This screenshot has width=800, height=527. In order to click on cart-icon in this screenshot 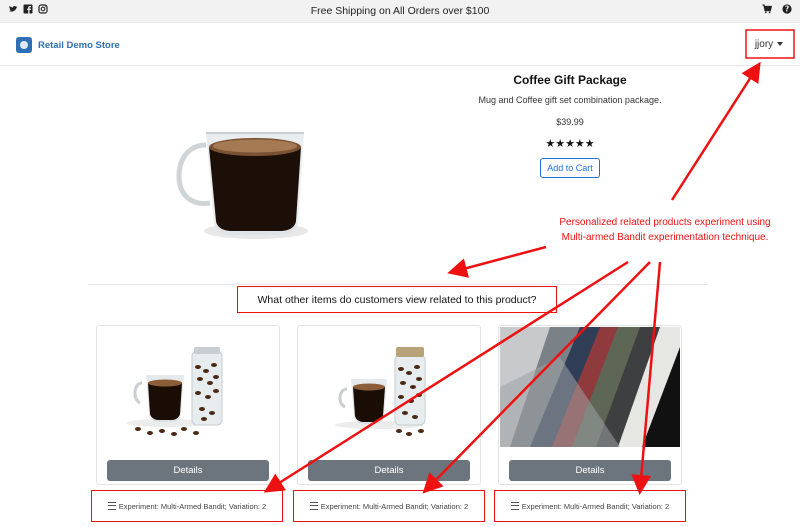, I will do `click(767, 9)`.